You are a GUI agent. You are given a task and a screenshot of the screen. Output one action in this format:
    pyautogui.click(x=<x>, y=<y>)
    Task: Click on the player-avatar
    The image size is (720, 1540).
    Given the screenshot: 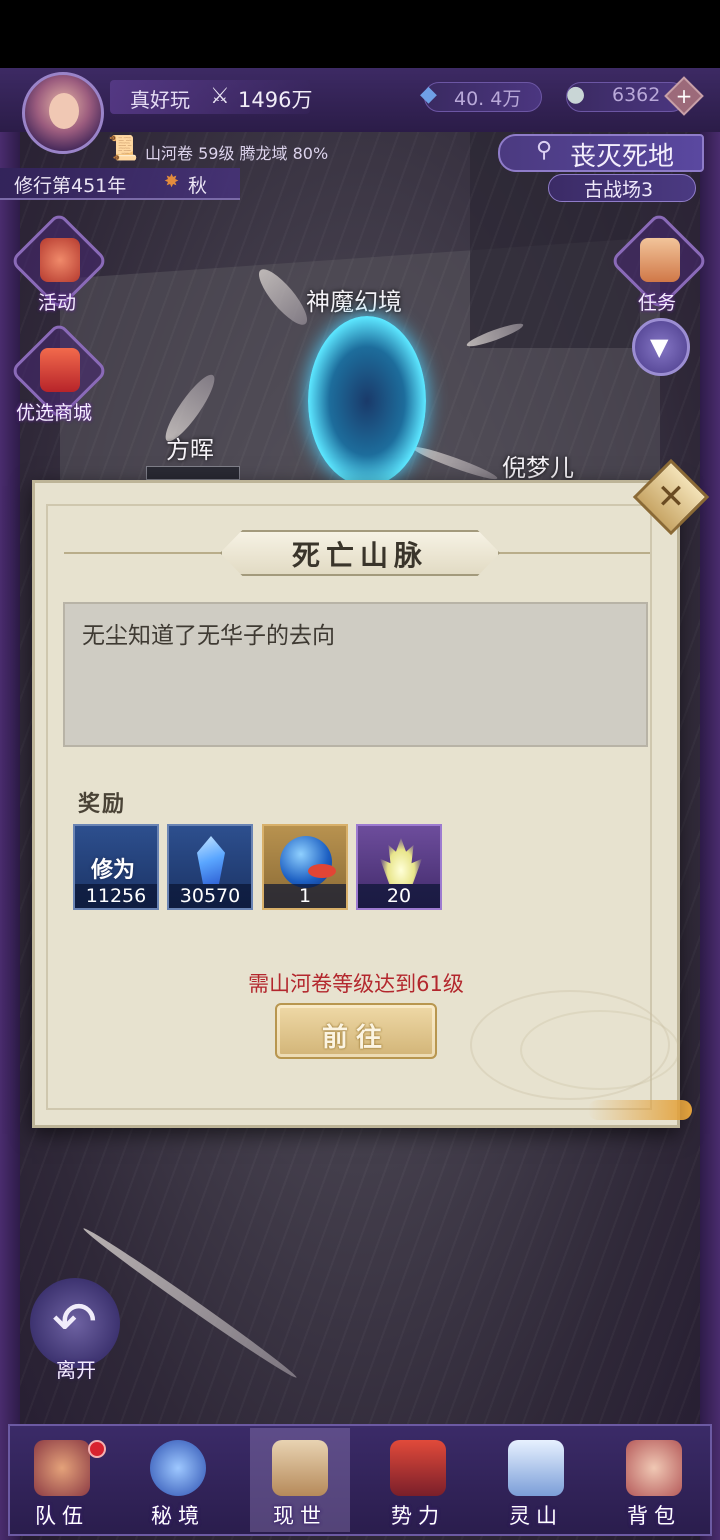 What is the action you would take?
    pyautogui.click(x=63, y=113)
    